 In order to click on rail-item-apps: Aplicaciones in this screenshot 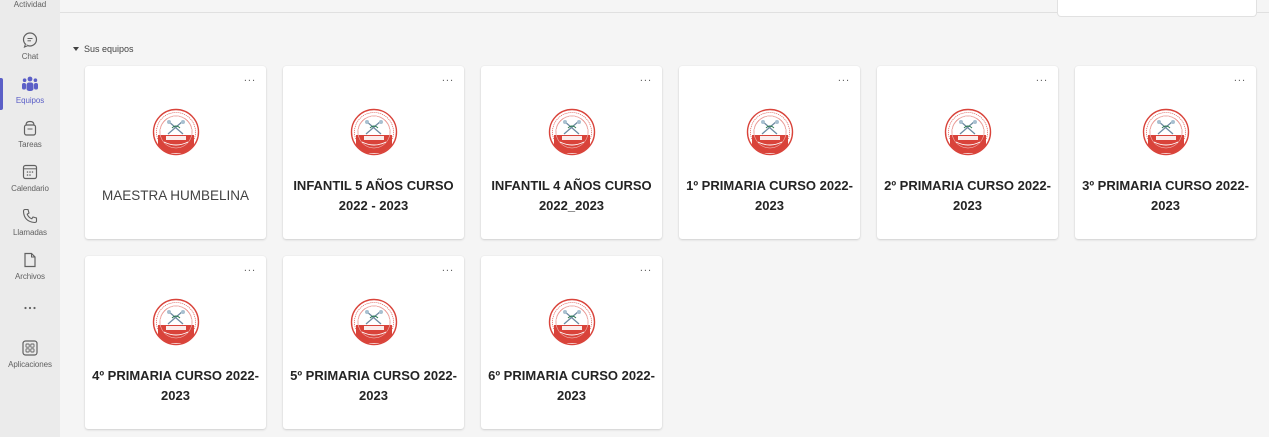, I will do `click(30, 360)`.